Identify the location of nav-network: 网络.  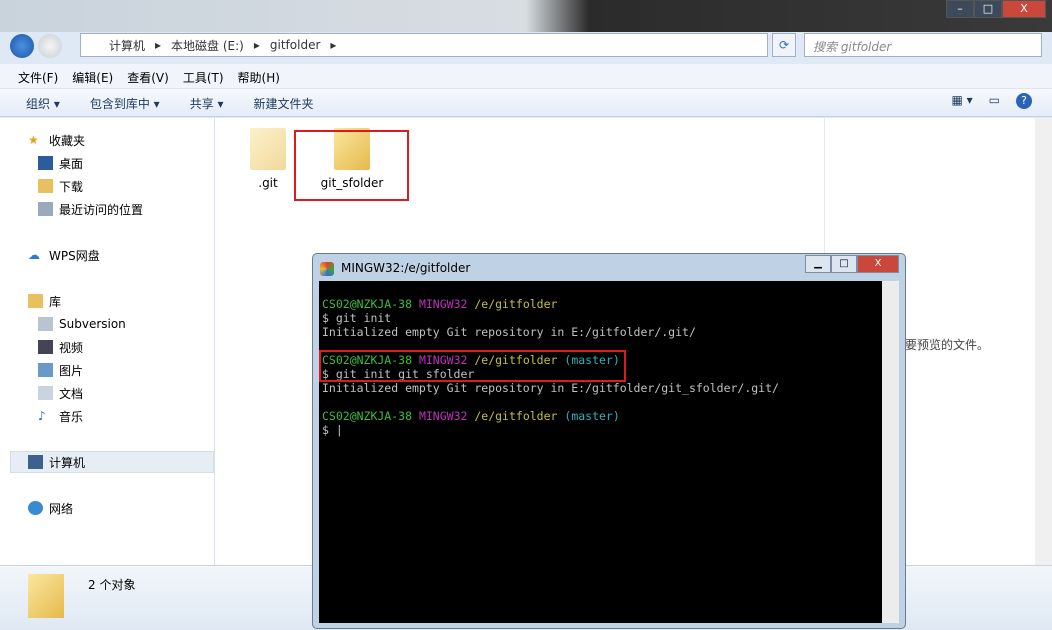
(50, 508).